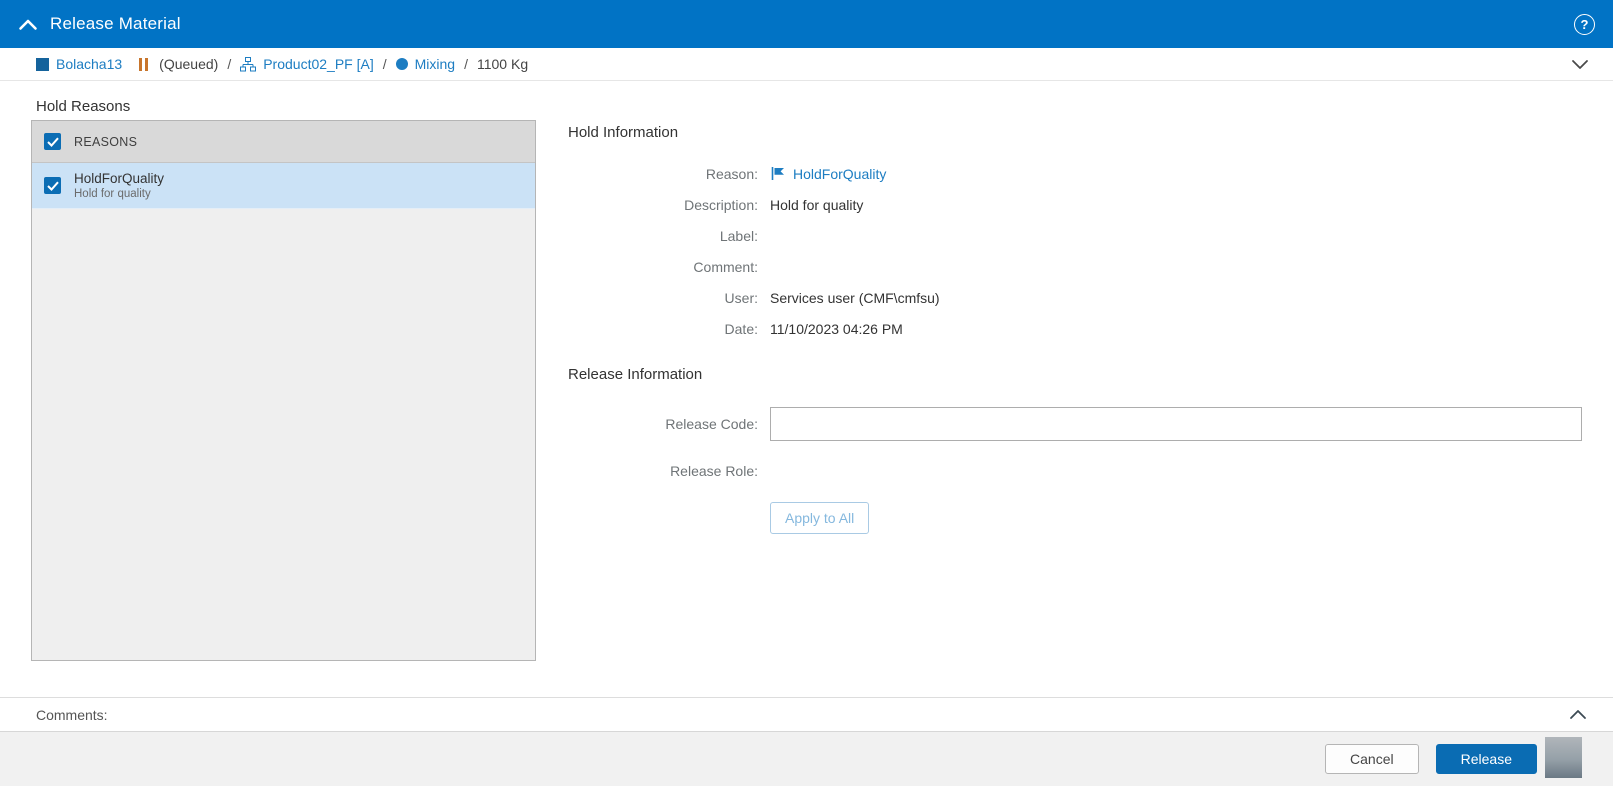  Describe the element at coordinates (1176, 424) in the screenshot. I see `release-code-input` at that location.